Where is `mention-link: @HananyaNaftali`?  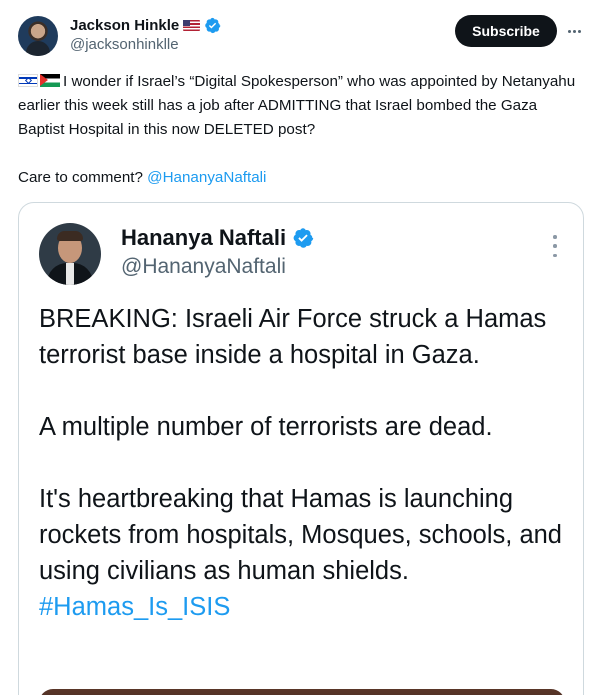 mention-link: @HananyaNaftali is located at coordinates (206, 177).